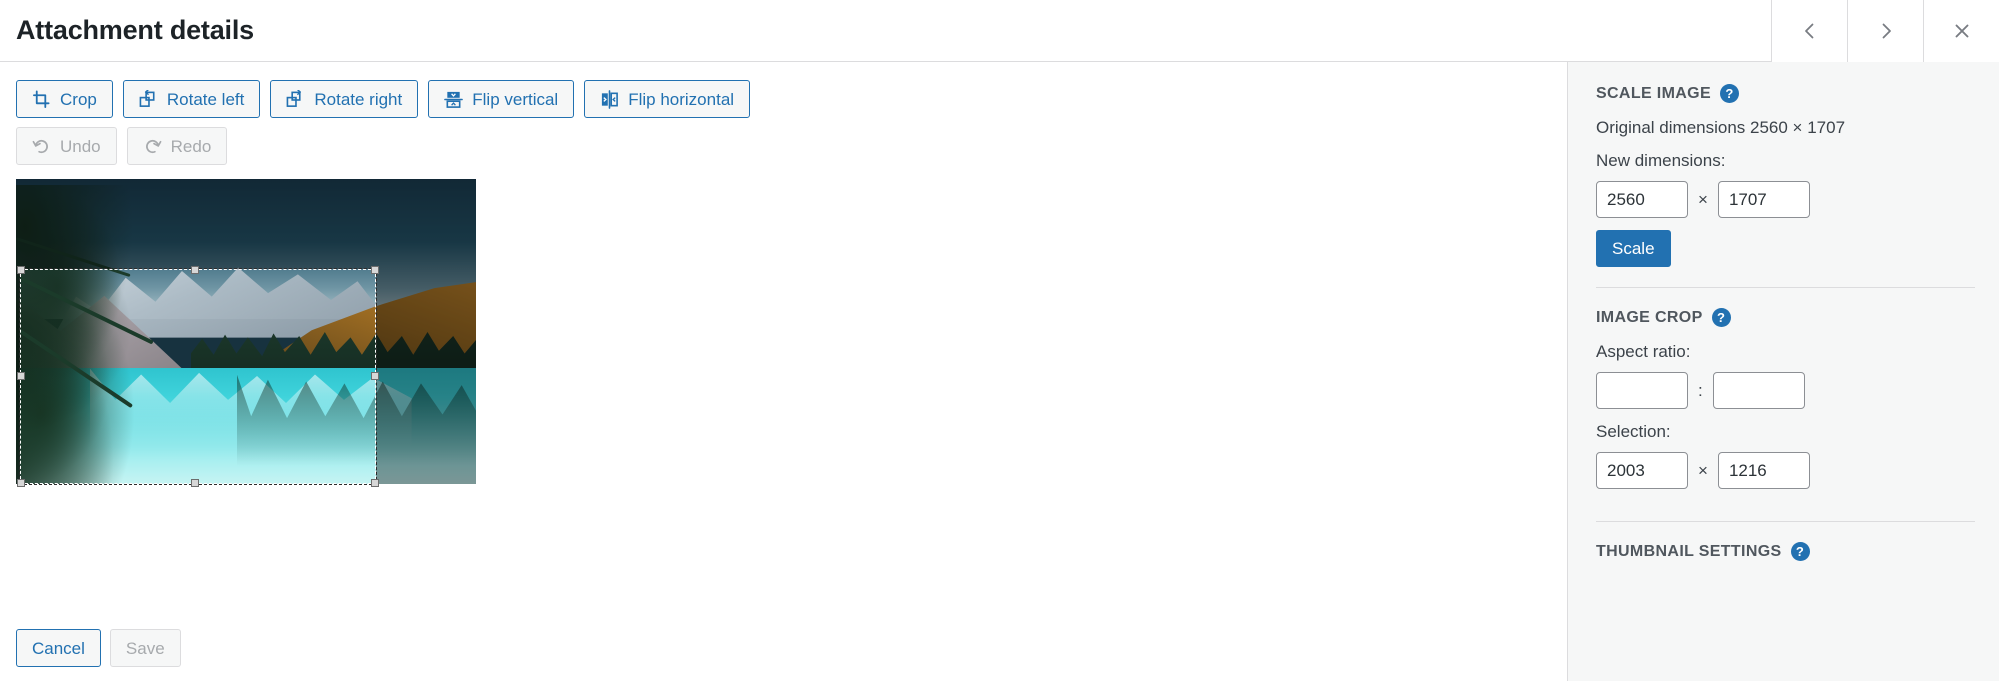  What do you see at coordinates (1653, 93) in the screenshot?
I see `scale-image-heading-label: SCALE IMAGE` at bounding box center [1653, 93].